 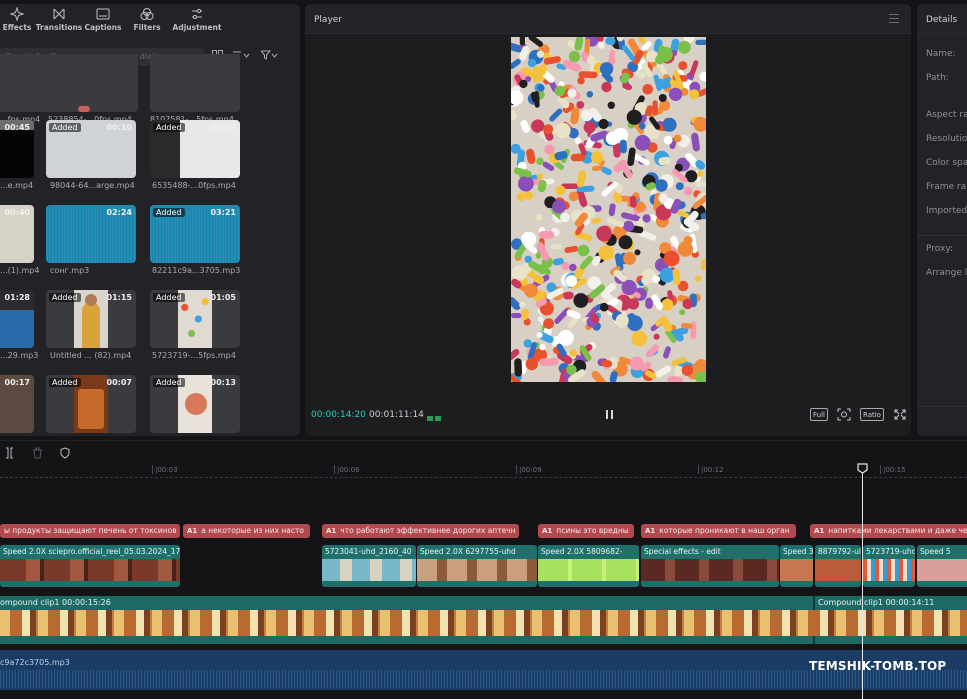 I want to click on text-clip-label: ы продукты защищают печень от токсинов, so click(x=90, y=530).